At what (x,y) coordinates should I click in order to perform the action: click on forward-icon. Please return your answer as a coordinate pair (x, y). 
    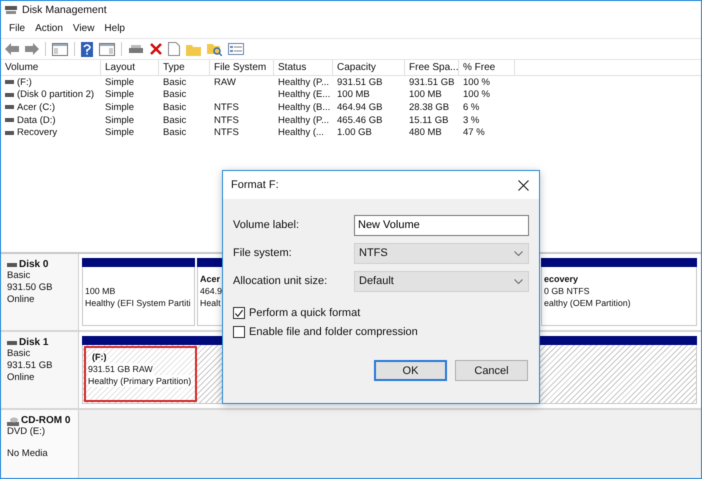
    Looking at the image, I should click on (32, 49).